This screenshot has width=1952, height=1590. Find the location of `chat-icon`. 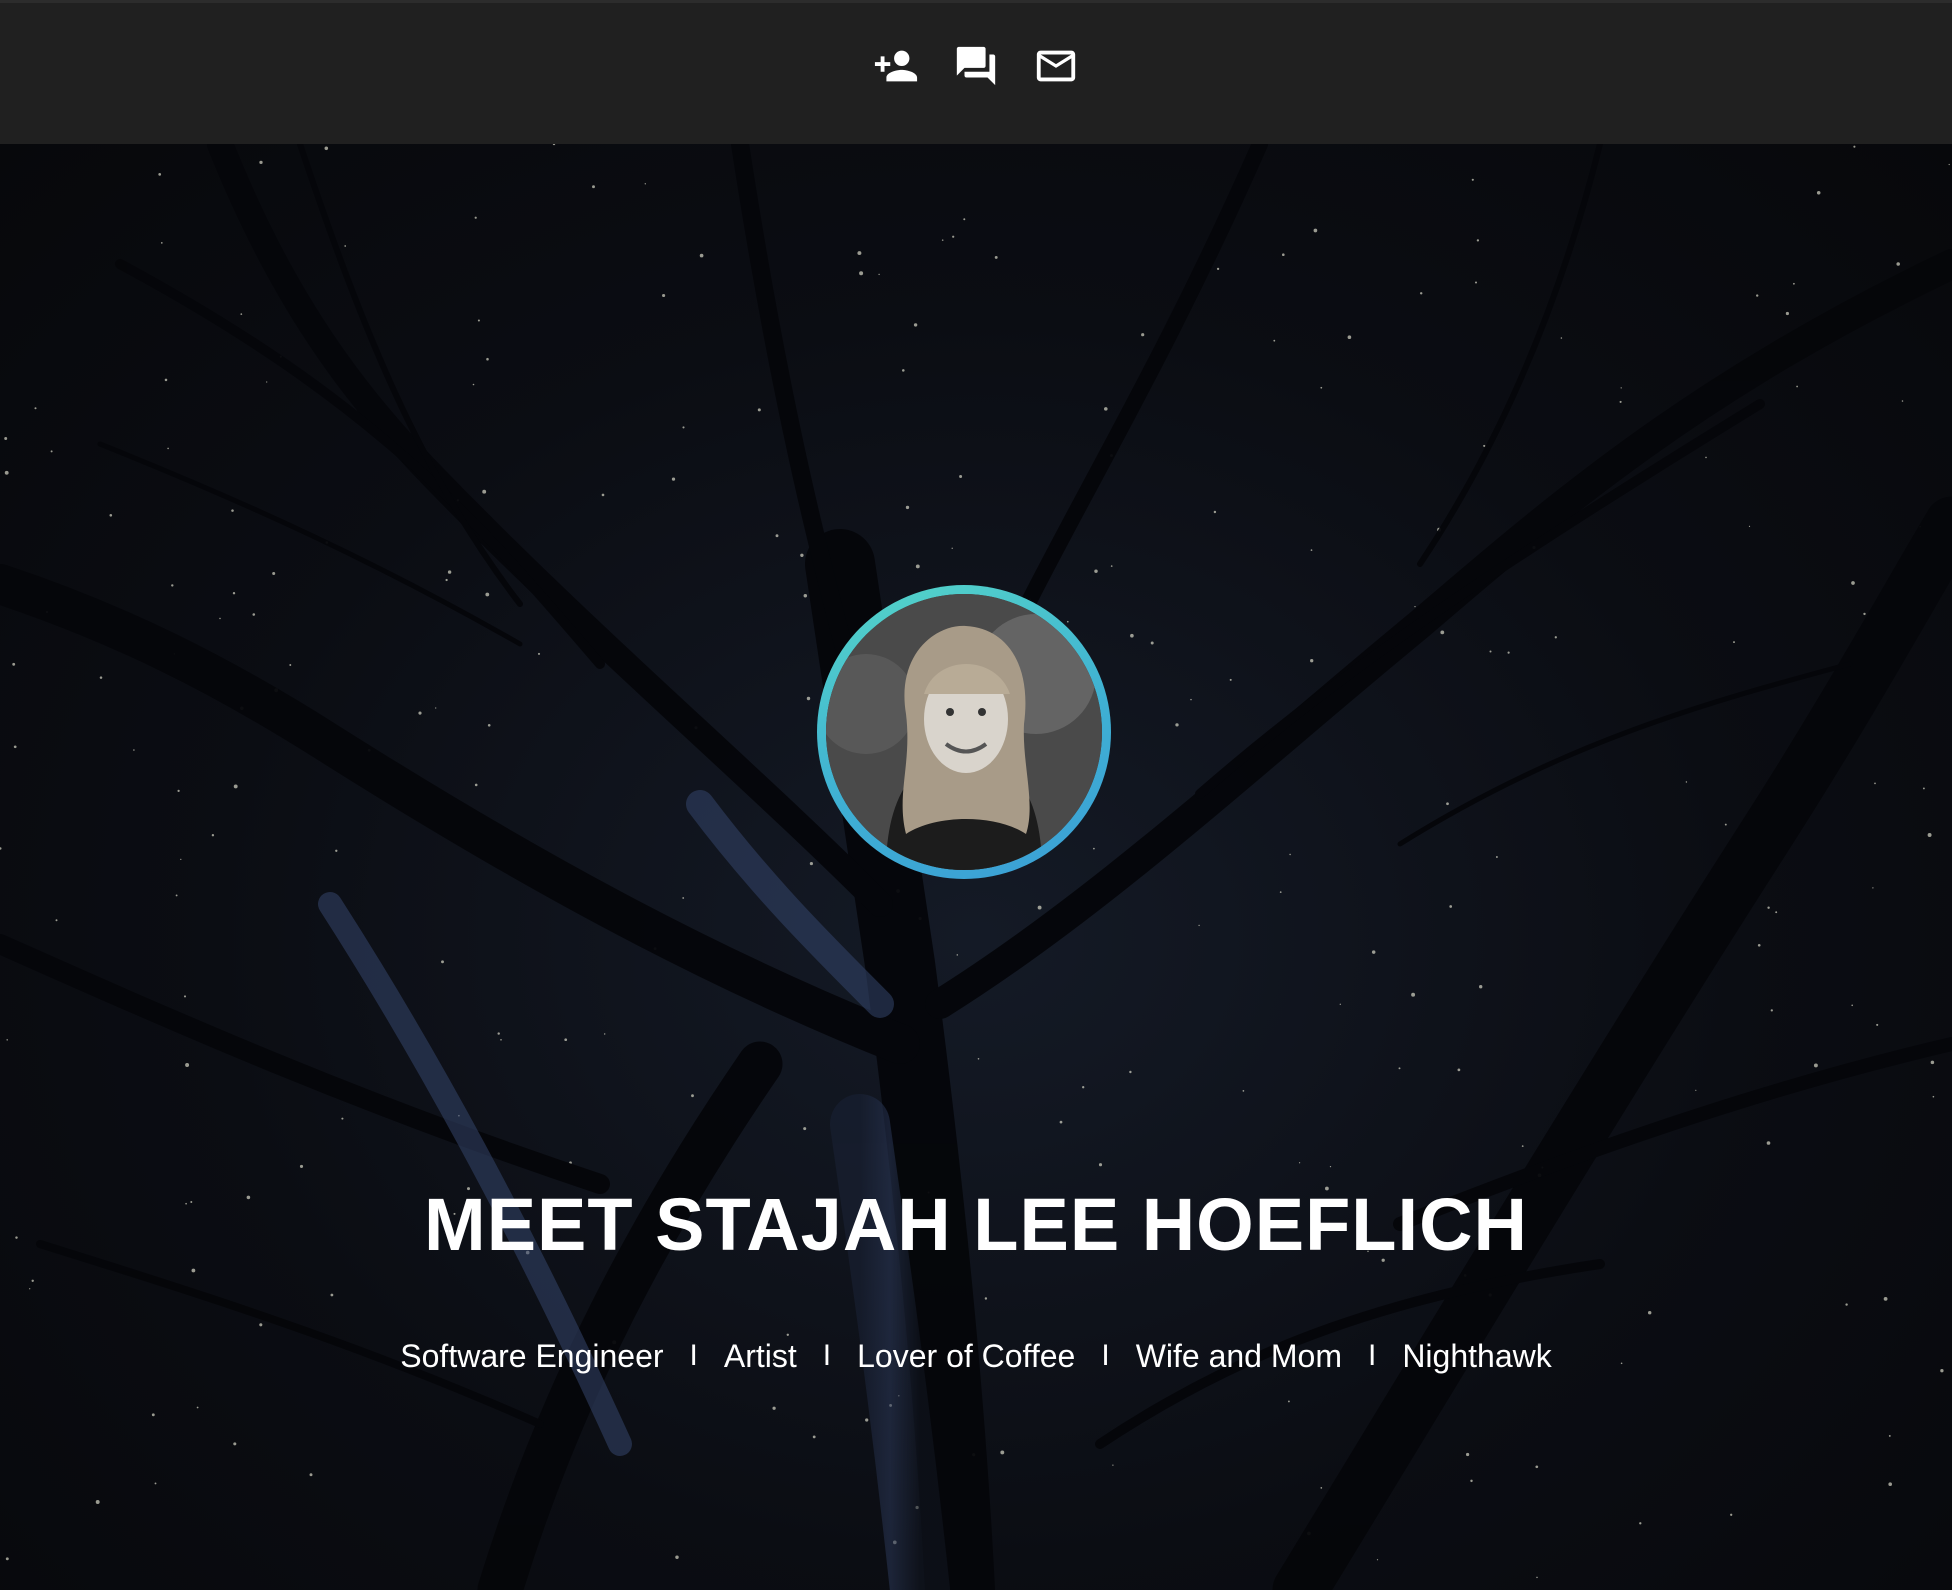

chat-icon is located at coordinates (976, 66).